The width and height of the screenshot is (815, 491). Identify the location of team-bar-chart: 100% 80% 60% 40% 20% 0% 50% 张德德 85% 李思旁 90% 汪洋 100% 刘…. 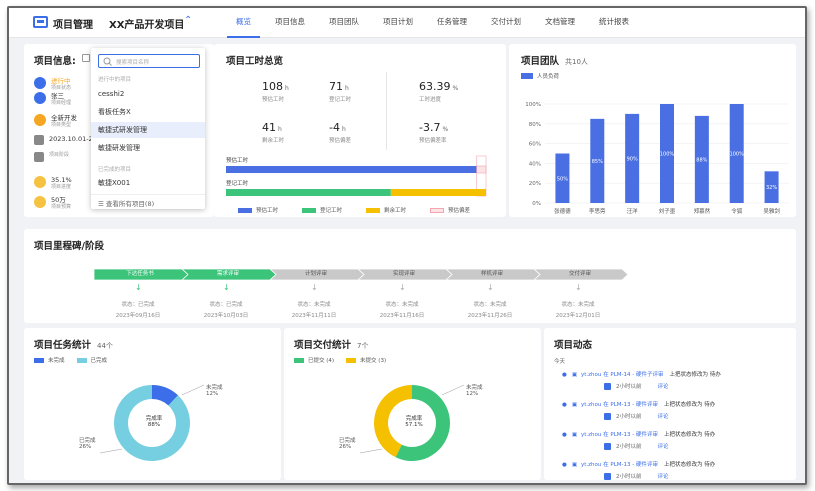
(657, 158).